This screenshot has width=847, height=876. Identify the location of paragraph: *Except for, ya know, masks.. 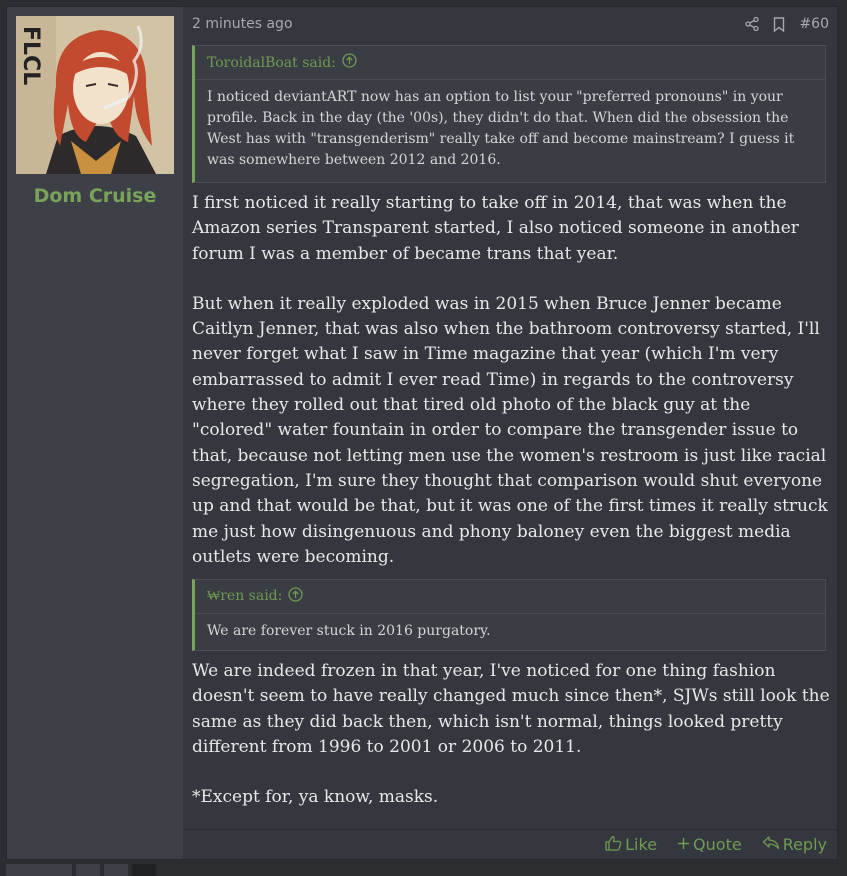
(315, 797).